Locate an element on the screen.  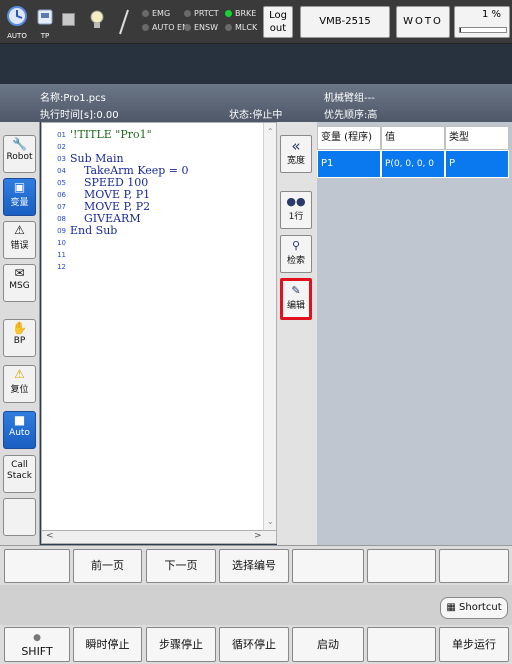
header-value: 值 is located at coordinates (413, 138).